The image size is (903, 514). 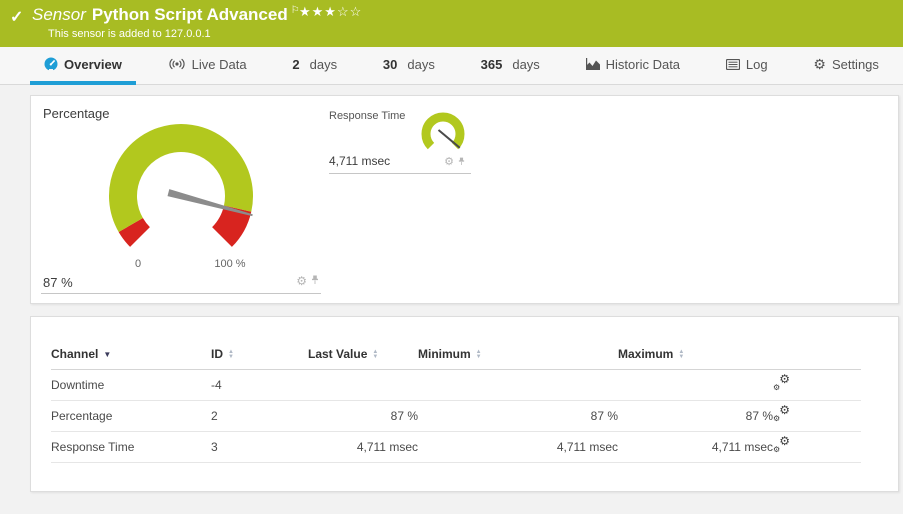 I want to click on tab-label: Log, so click(x=756, y=64).